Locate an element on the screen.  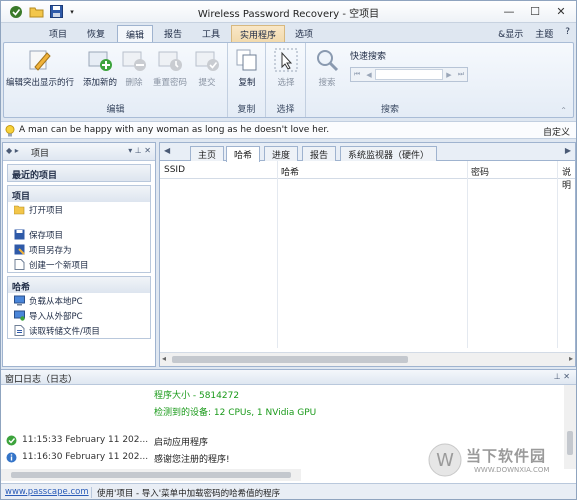
status-text: 使用'项目 - 导入'菜单中加载密码的哈希值的程序 is located at coordinates (189, 494).